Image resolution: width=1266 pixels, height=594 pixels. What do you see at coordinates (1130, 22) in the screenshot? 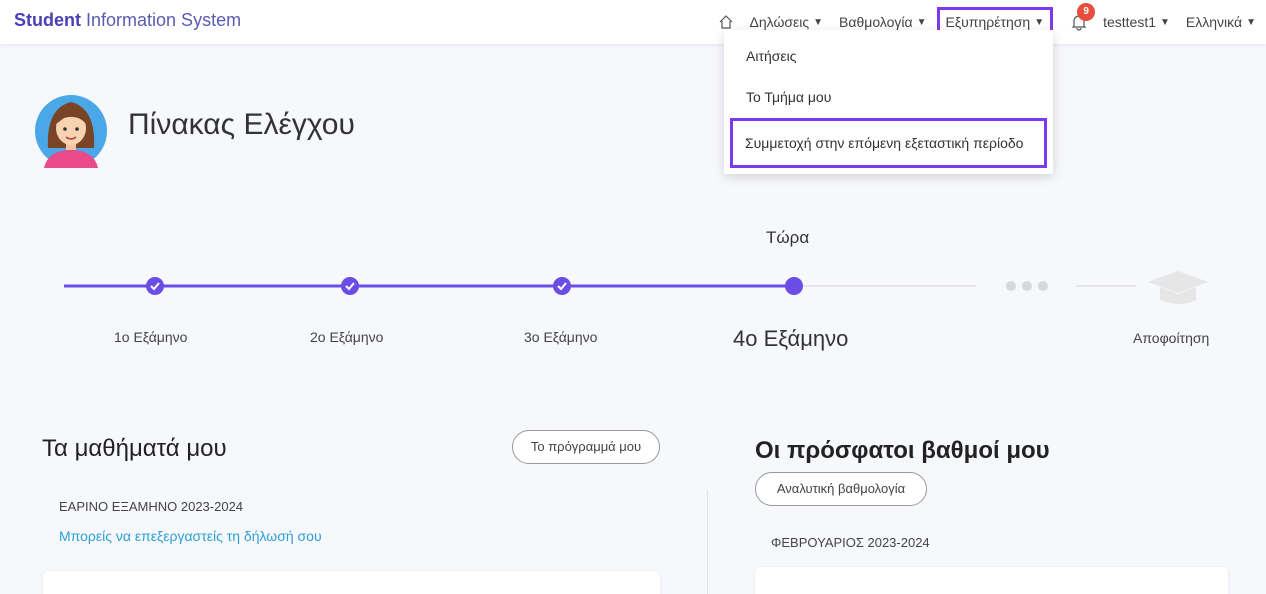
I see `user-name: testtest1` at bounding box center [1130, 22].